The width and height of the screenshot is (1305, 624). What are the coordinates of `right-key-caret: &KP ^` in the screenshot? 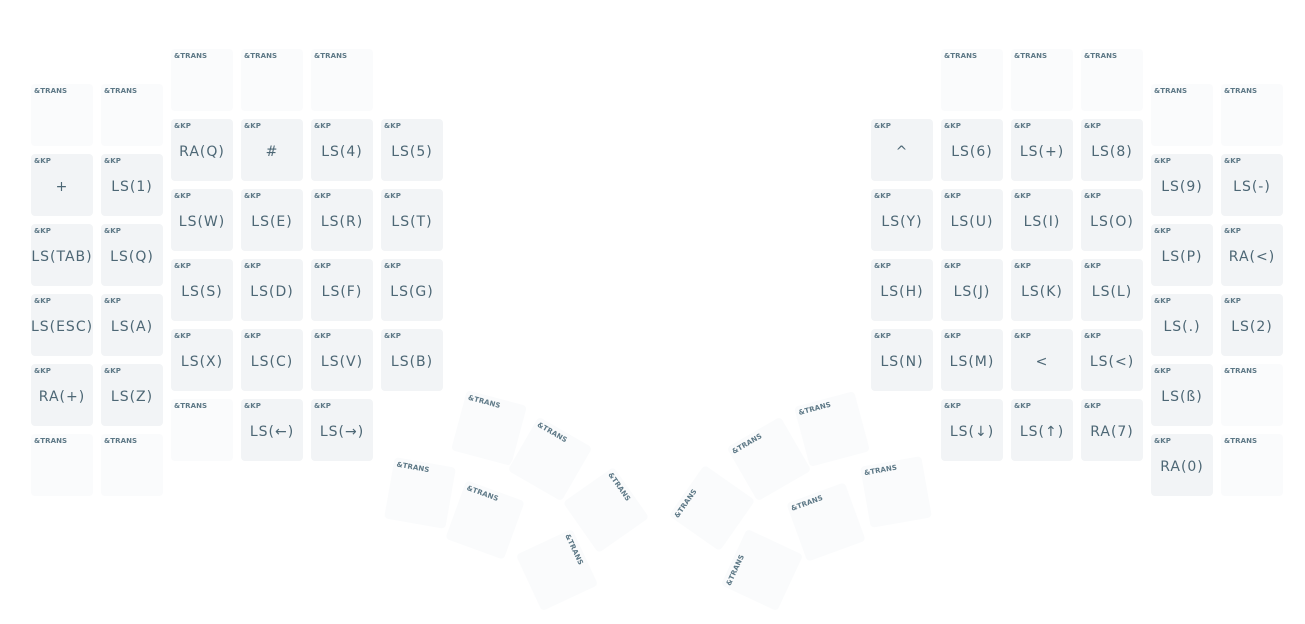 It's located at (902, 150).